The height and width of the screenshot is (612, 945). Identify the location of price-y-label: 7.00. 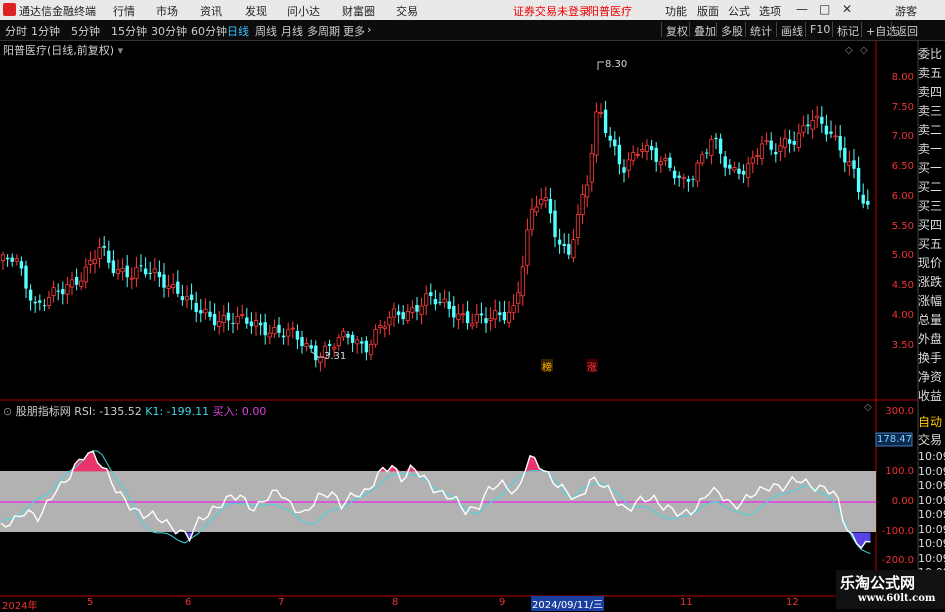
(902, 136).